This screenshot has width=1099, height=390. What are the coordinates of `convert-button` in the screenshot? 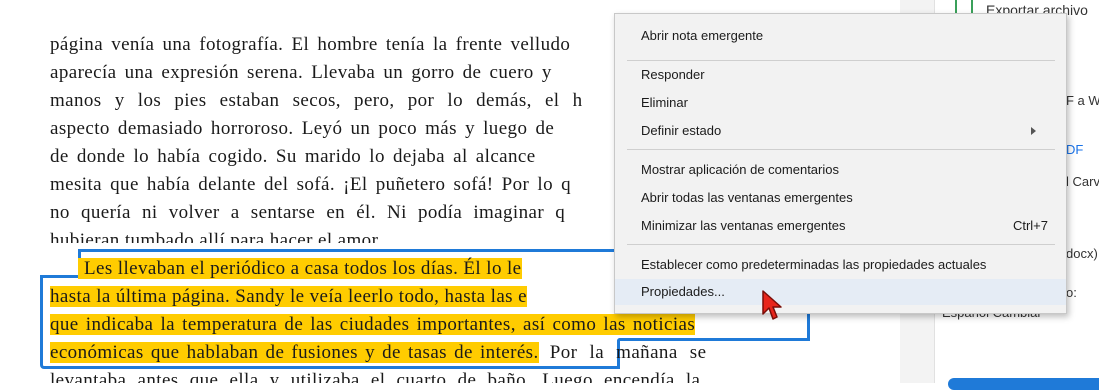 It's located at (1023, 384).